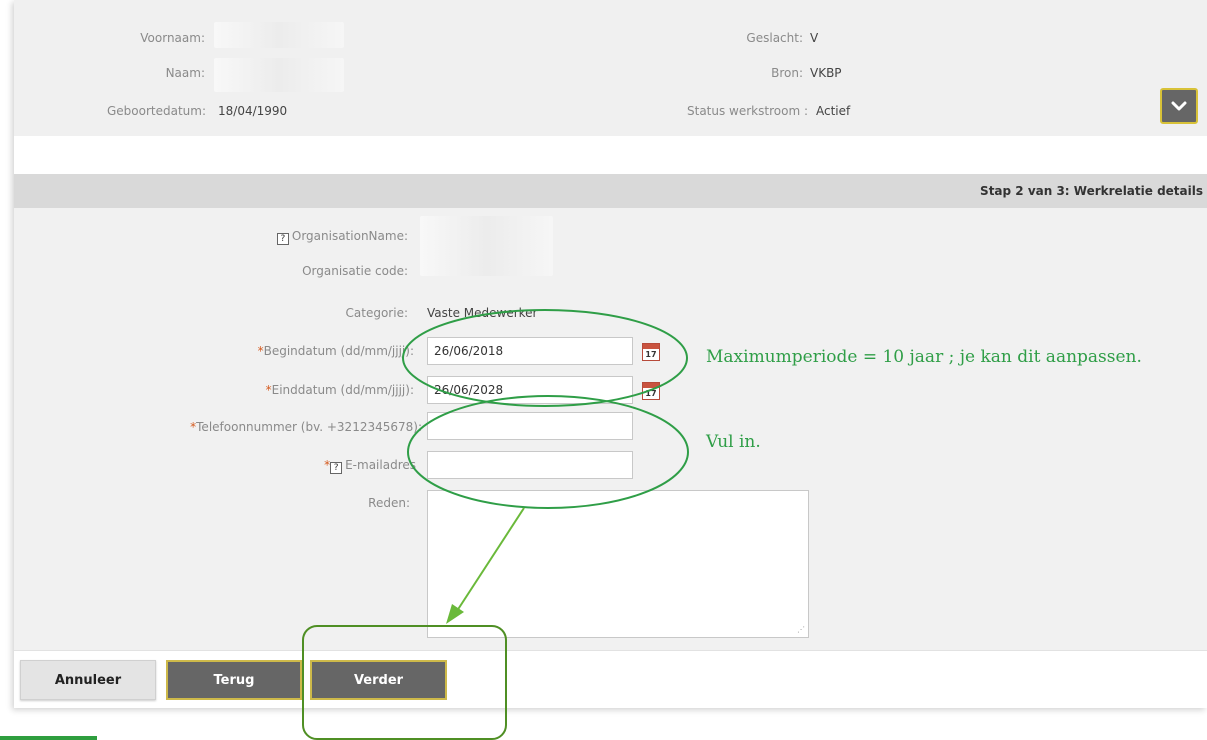 Image resolution: width=1207 pixels, height=740 pixels. What do you see at coordinates (455, 614) in the screenshot?
I see `arrow-head-icon` at bounding box center [455, 614].